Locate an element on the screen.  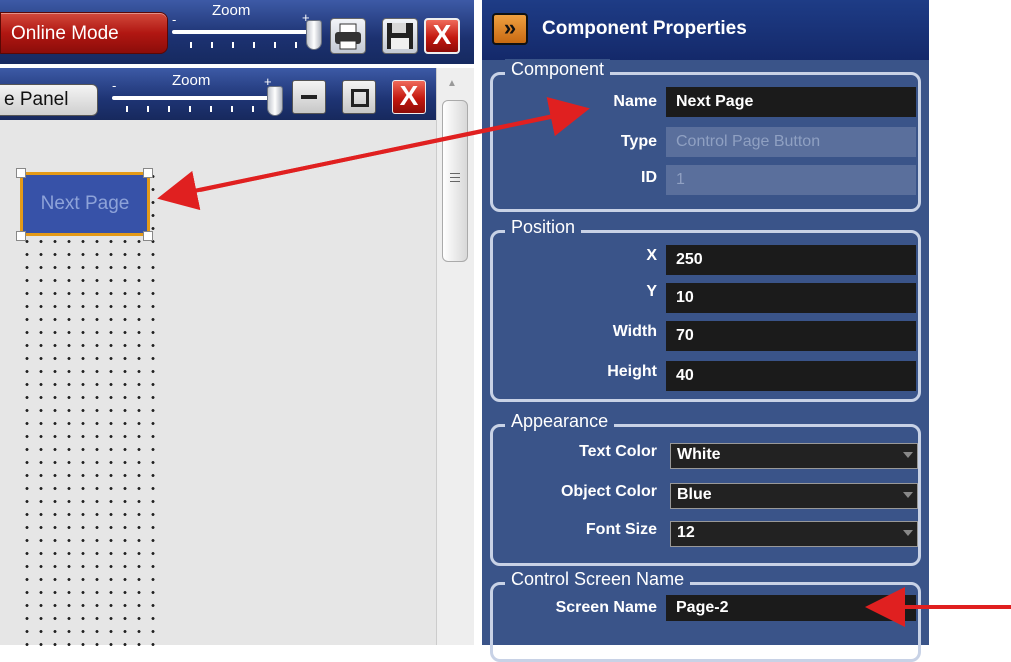
name-field: Next Page is located at coordinates (791, 102).